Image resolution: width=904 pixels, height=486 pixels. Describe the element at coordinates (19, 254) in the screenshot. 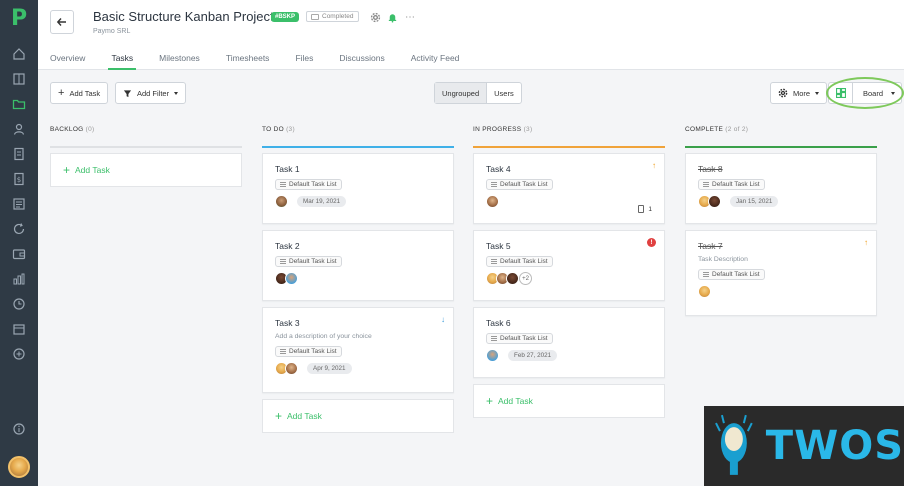

I see `wallet-icon` at that location.